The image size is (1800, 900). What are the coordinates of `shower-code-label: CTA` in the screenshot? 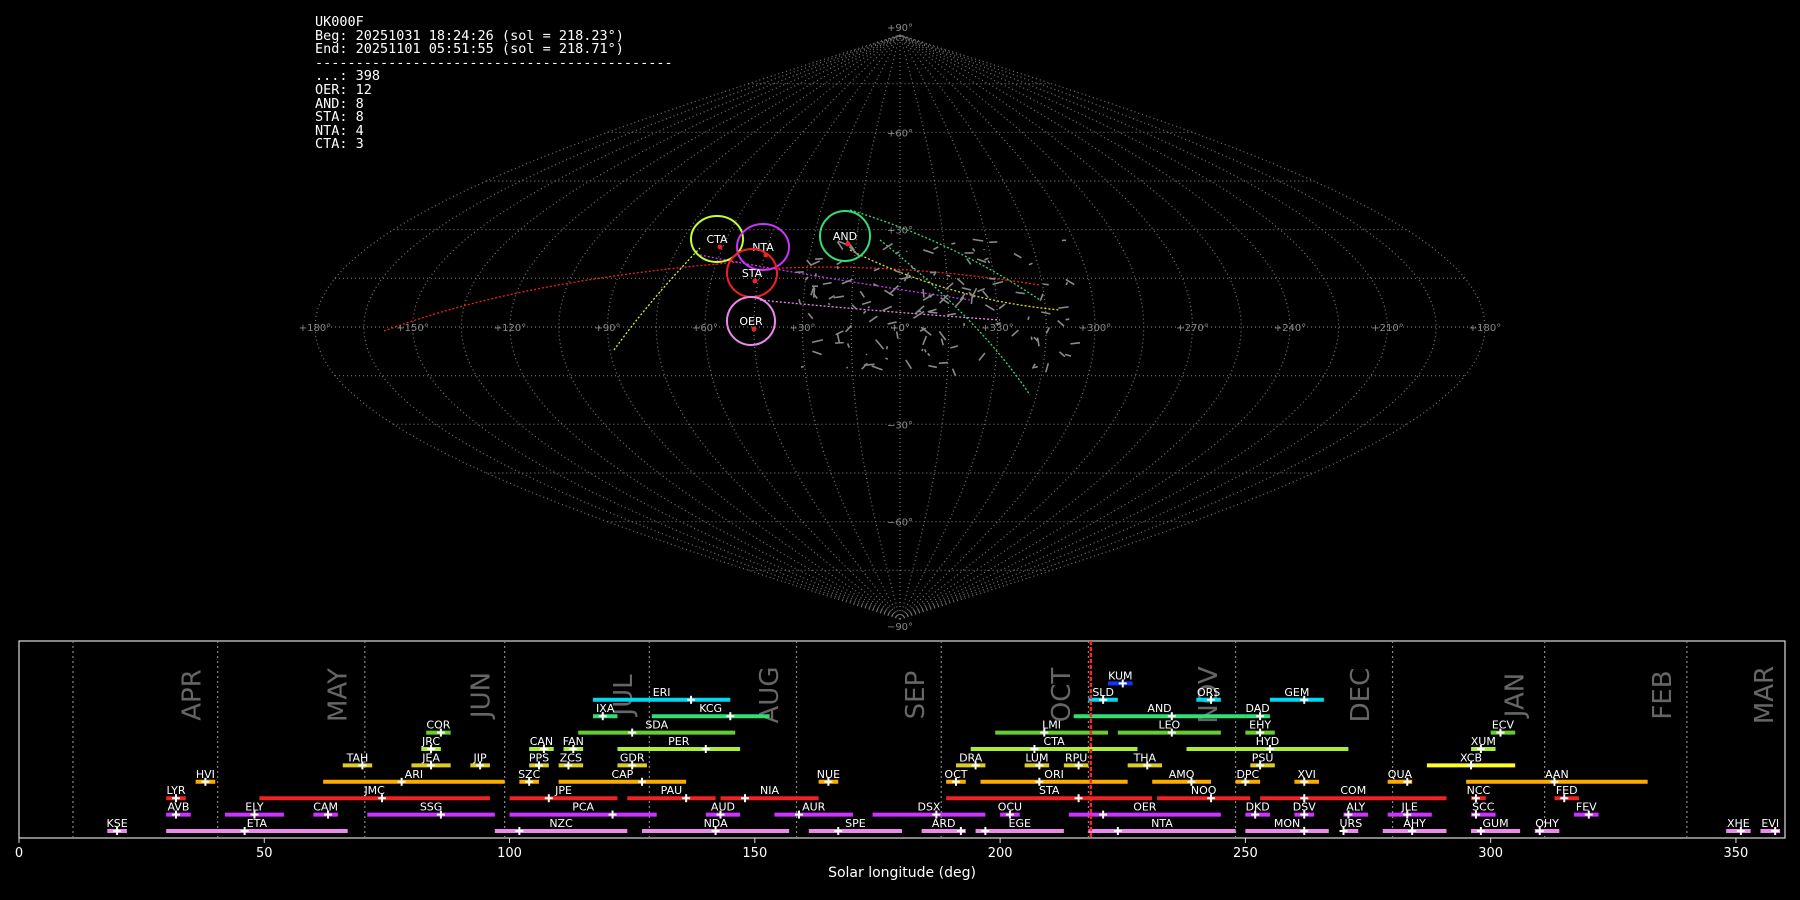 It's located at (1055, 741).